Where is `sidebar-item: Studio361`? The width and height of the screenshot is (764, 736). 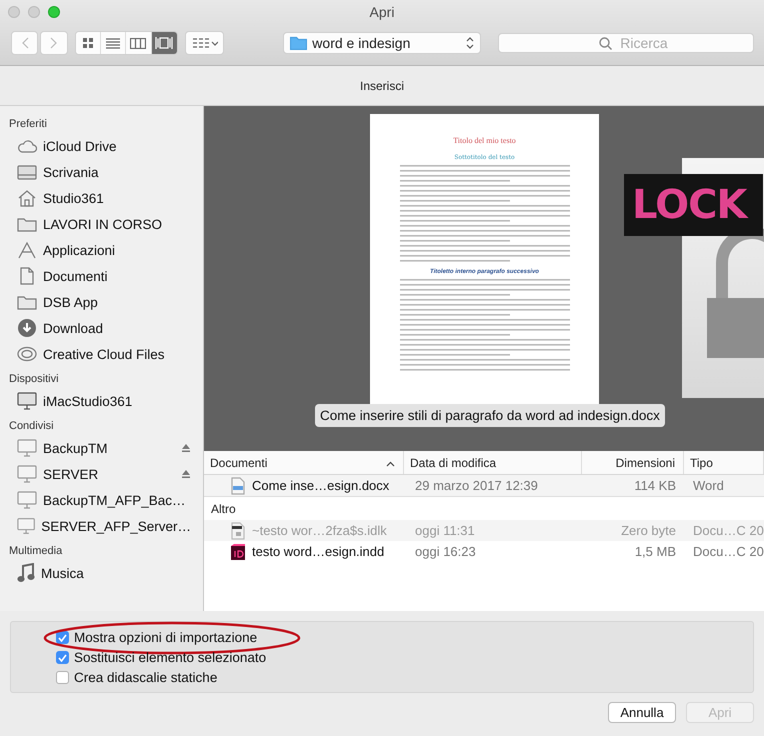 sidebar-item: Studio361 is located at coordinates (101, 198).